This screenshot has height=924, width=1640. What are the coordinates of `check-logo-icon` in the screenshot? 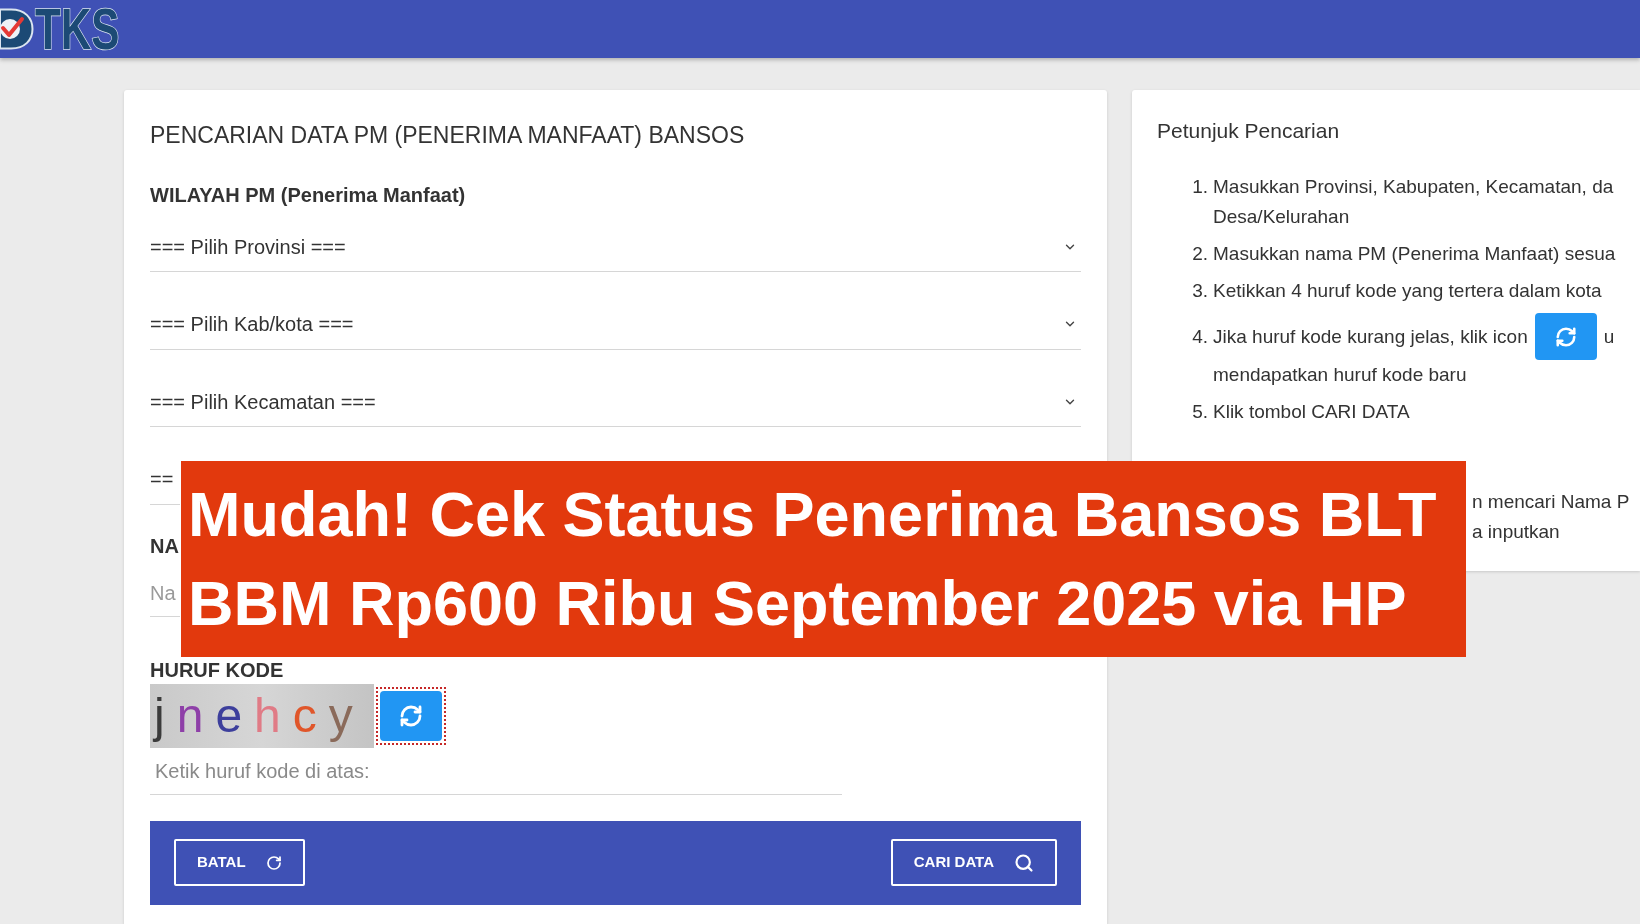 It's located at (17, 29).